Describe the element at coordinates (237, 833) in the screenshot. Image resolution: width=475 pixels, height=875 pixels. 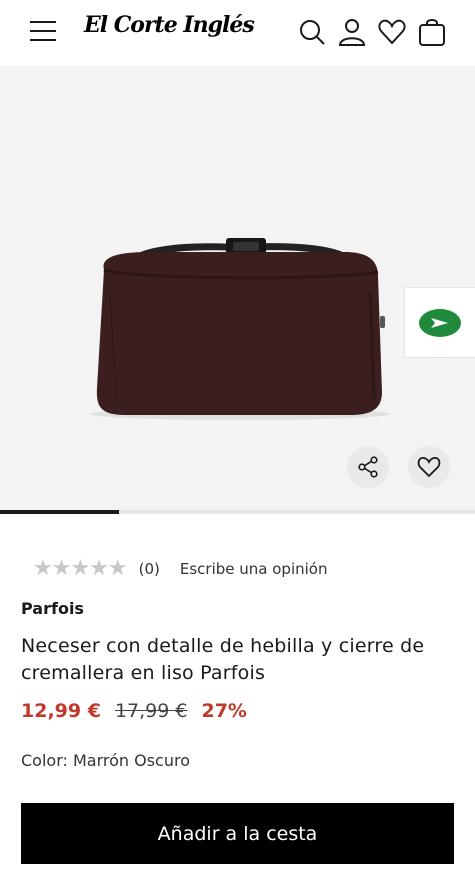
I see `add-to-cart-button: Añadir a la cesta` at that location.